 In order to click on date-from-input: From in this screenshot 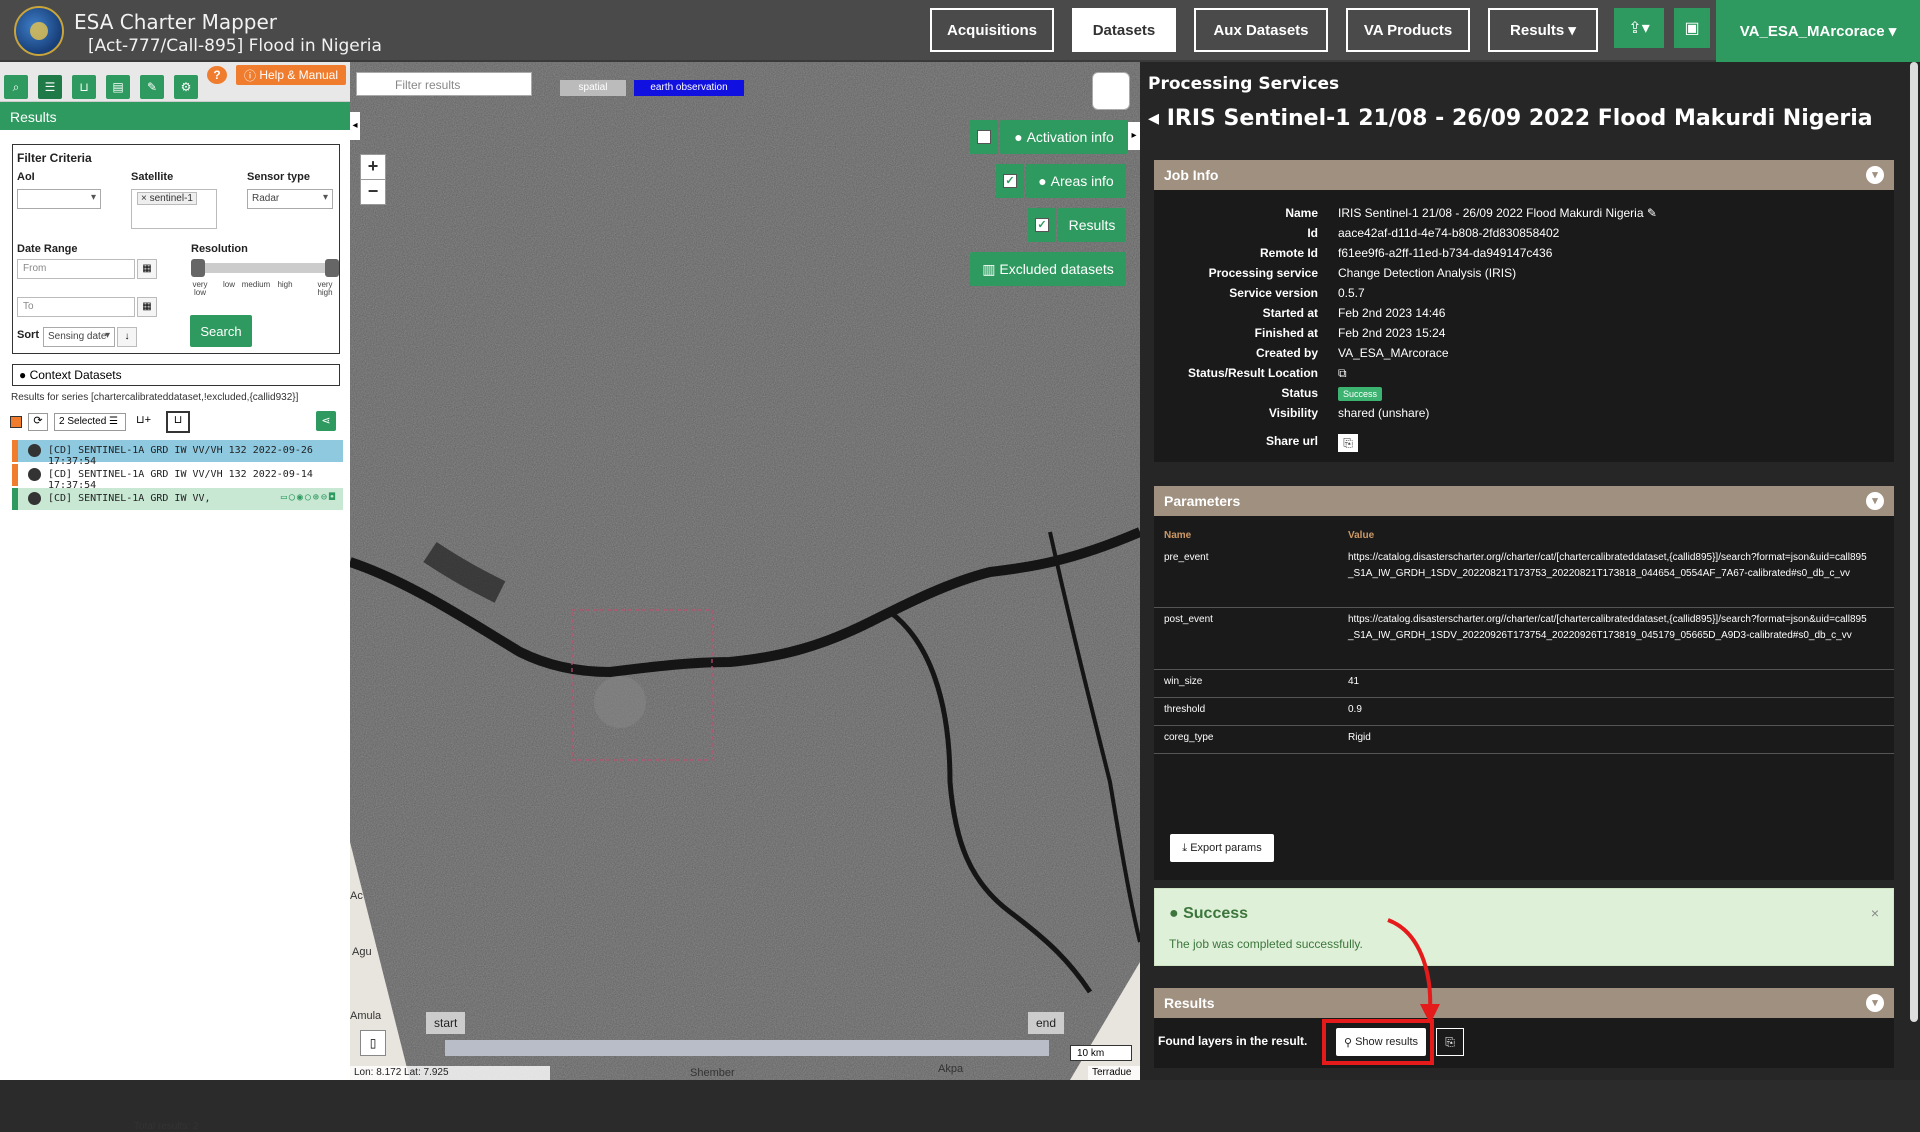, I will do `click(76, 269)`.